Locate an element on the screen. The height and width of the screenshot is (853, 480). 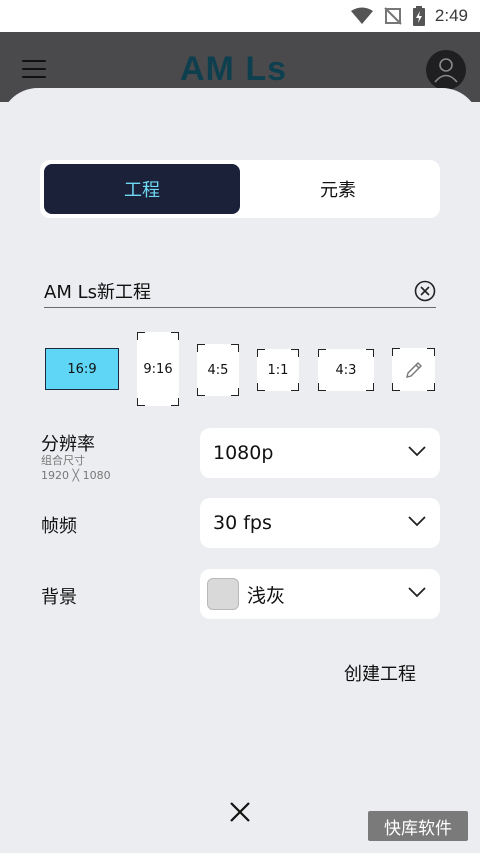
background-value: 浅灰 is located at coordinates (266, 595).